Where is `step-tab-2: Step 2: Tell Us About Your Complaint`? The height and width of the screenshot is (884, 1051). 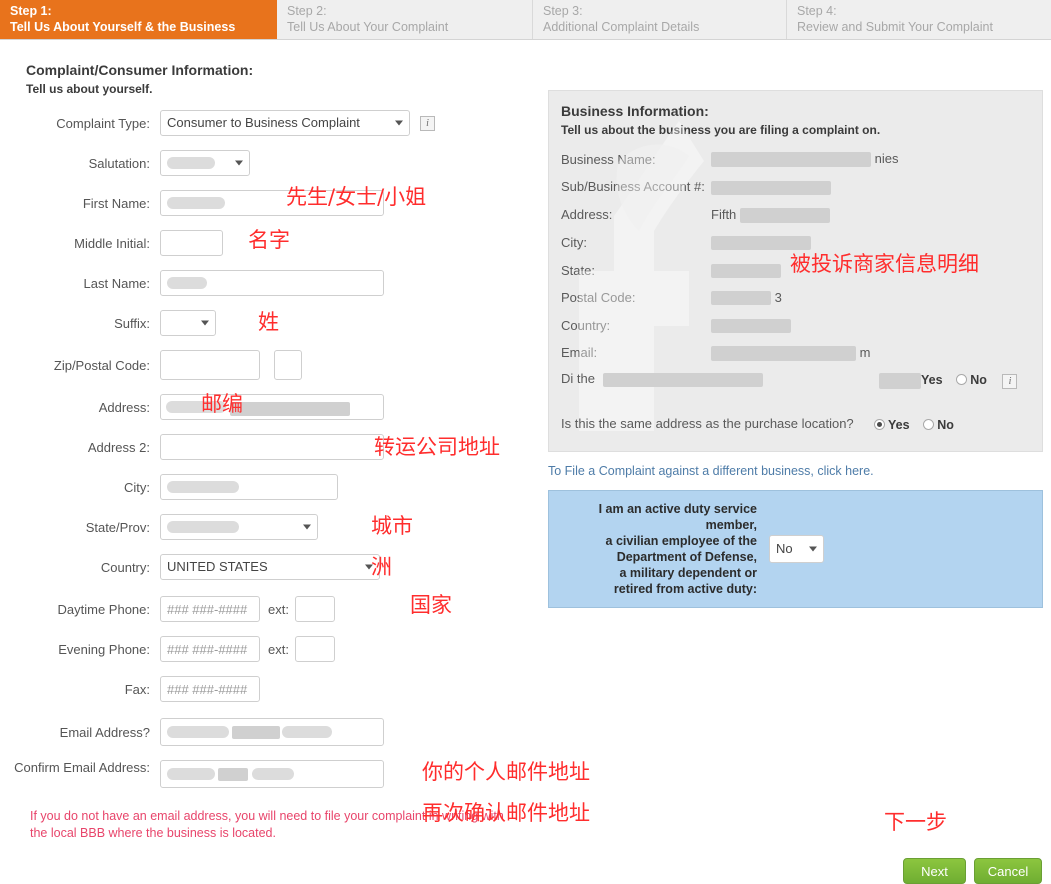 step-tab-2: Step 2: Tell Us About Your Complaint is located at coordinates (405, 19).